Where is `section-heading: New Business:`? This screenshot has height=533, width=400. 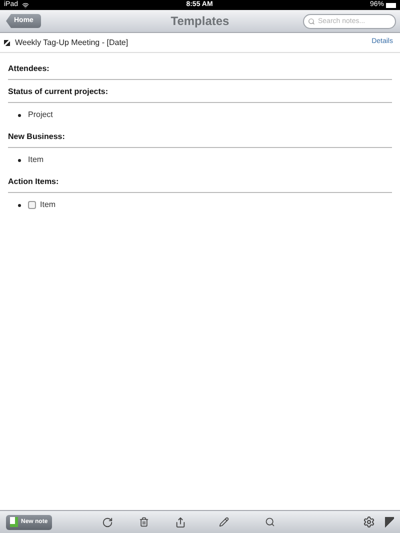 section-heading: New Business: is located at coordinates (200, 139).